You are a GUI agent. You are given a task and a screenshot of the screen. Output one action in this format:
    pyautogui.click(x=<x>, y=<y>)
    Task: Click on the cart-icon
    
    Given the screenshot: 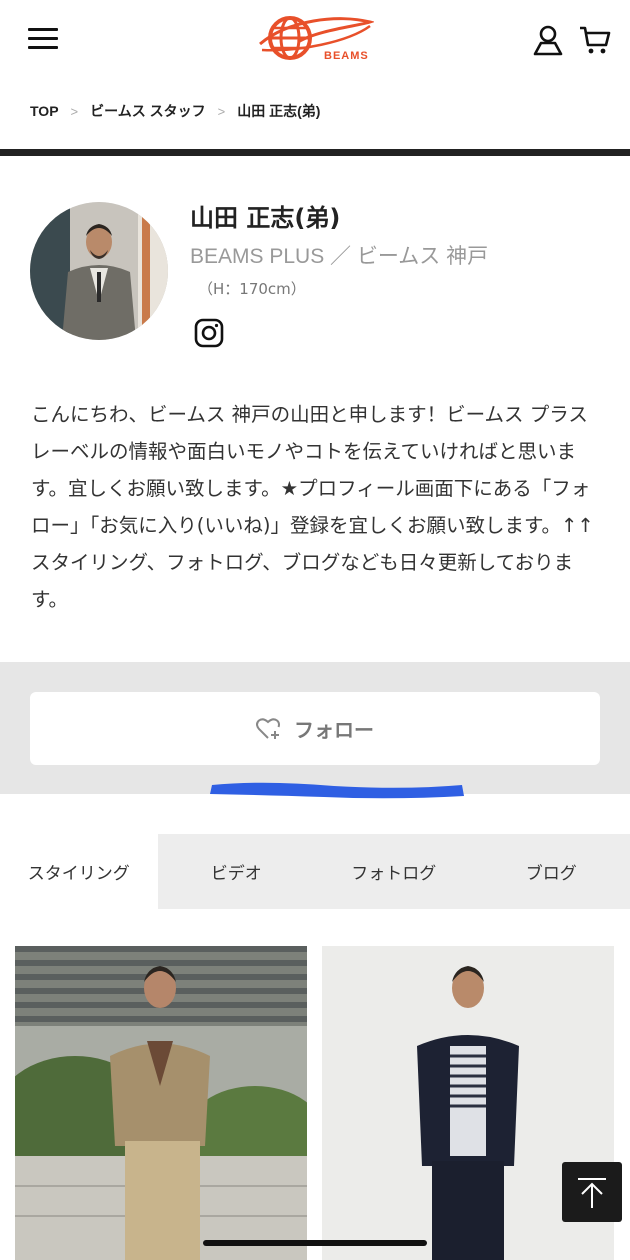 What is the action you would take?
    pyautogui.click(x=595, y=40)
    